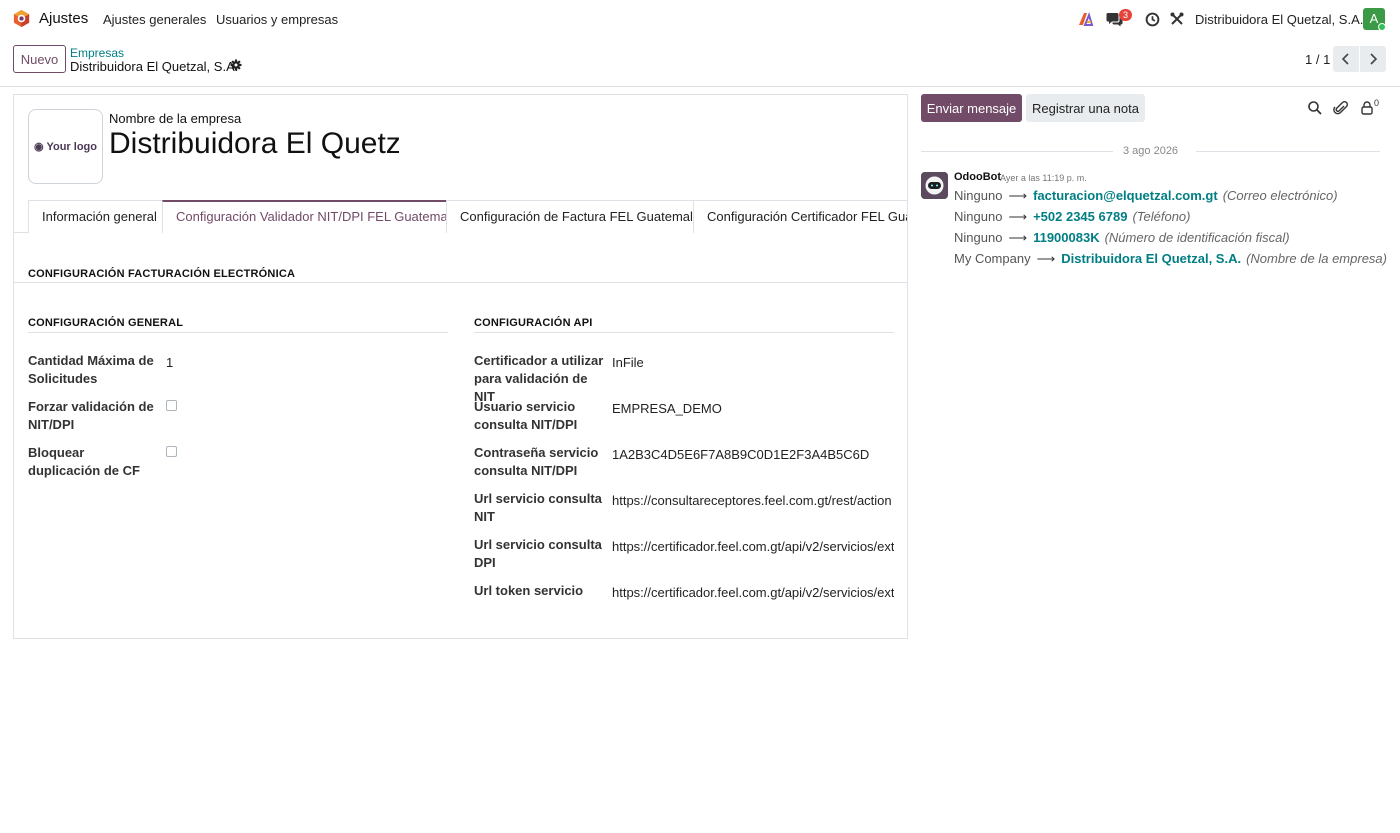 The image size is (1400, 833). What do you see at coordinates (171, 451) in the screenshot?
I see `checkbox-bloquear-duplicacion` at bounding box center [171, 451].